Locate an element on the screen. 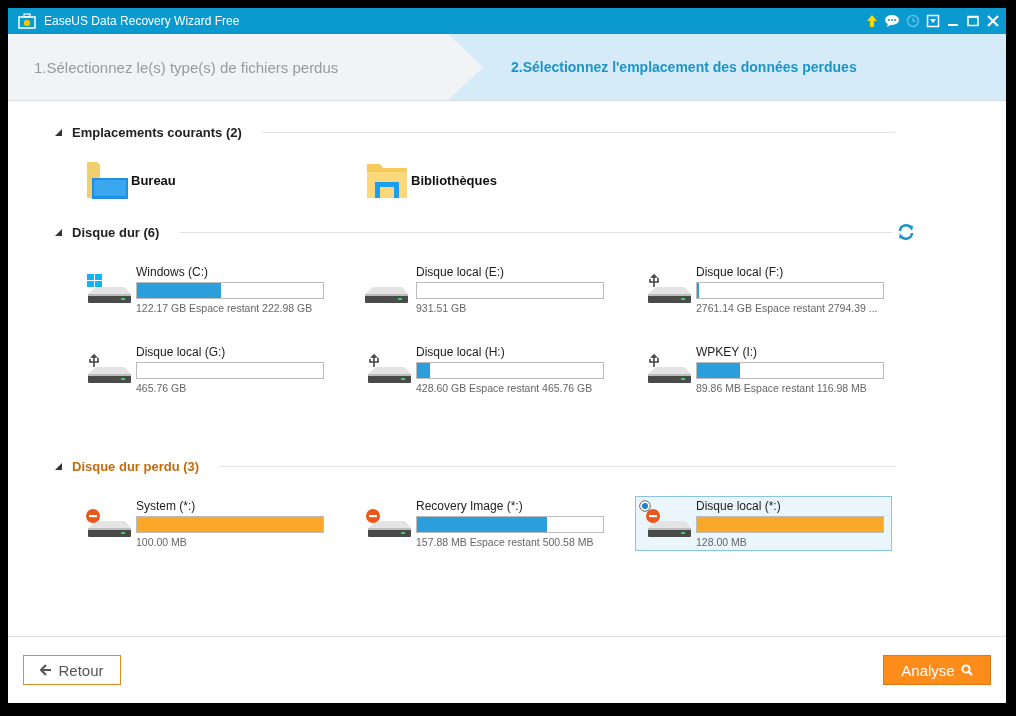 The image size is (1016, 716). drive-item: Disque local (*:) 128.00 MB is located at coordinates (763, 523).